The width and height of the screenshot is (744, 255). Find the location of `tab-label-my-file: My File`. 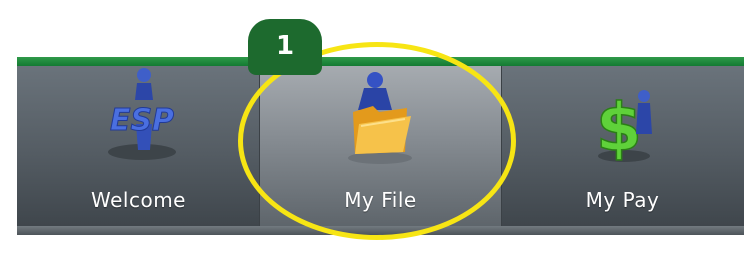

tab-label-my-file: My File is located at coordinates (380, 200).